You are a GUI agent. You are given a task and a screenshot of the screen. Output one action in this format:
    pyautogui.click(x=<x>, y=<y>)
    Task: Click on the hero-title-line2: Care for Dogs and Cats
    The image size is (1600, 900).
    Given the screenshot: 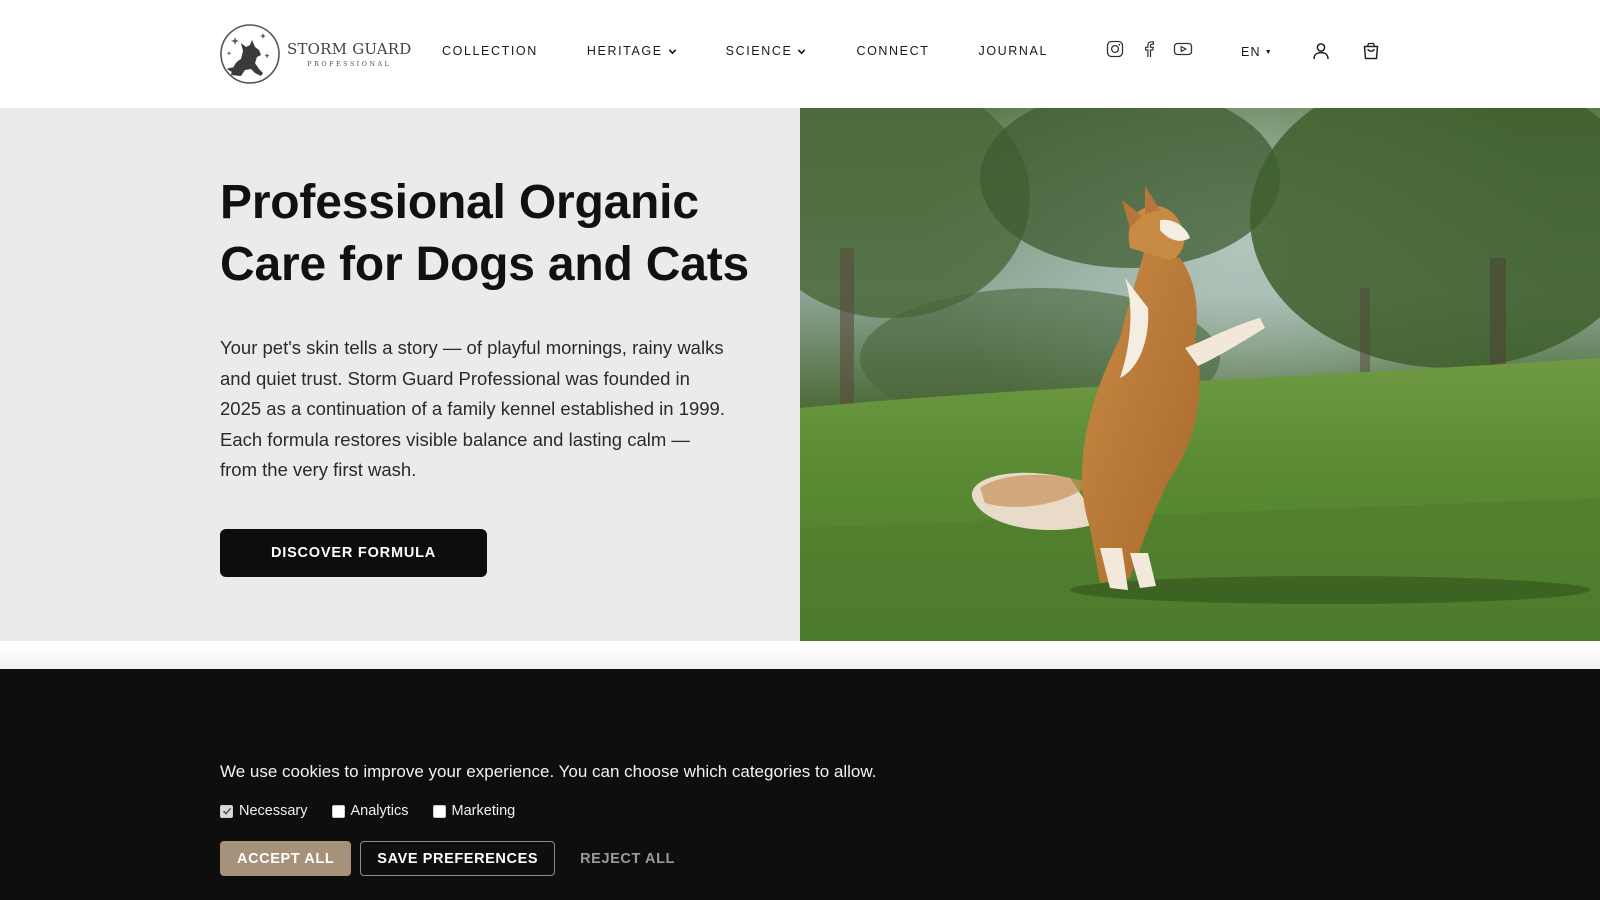 What is the action you would take?
    pyautogui.click(x=485, y=264)
    